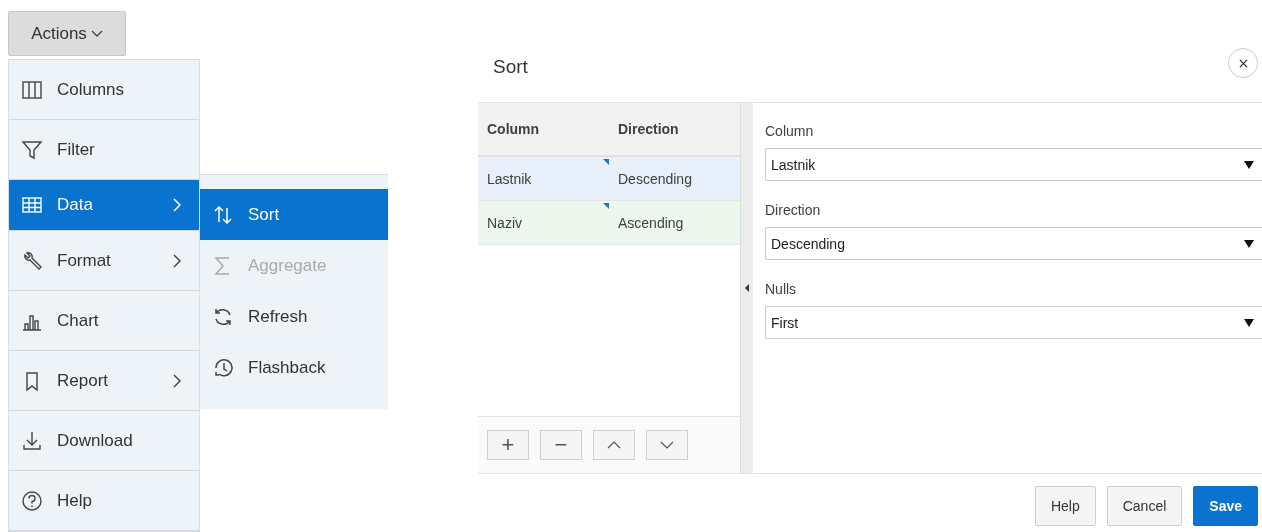 The width and height of the screenshot is (1262, 532). What do you see at coordinates (294, 316) in the screenshot?
I see `submenu-item: Refresh` at bounding box center [294, 316].